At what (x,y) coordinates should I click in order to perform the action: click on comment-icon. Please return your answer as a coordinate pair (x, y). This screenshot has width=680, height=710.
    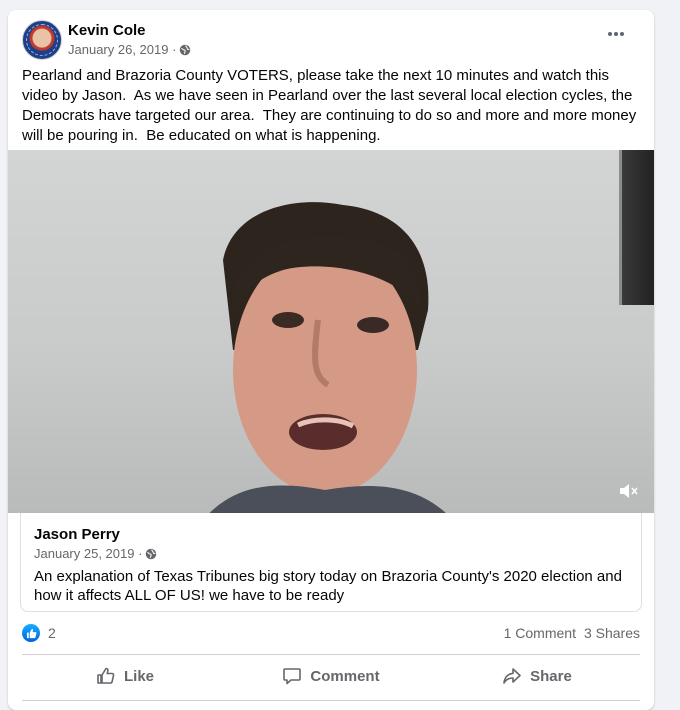
    Looking at the image, I should click on (292, 676).